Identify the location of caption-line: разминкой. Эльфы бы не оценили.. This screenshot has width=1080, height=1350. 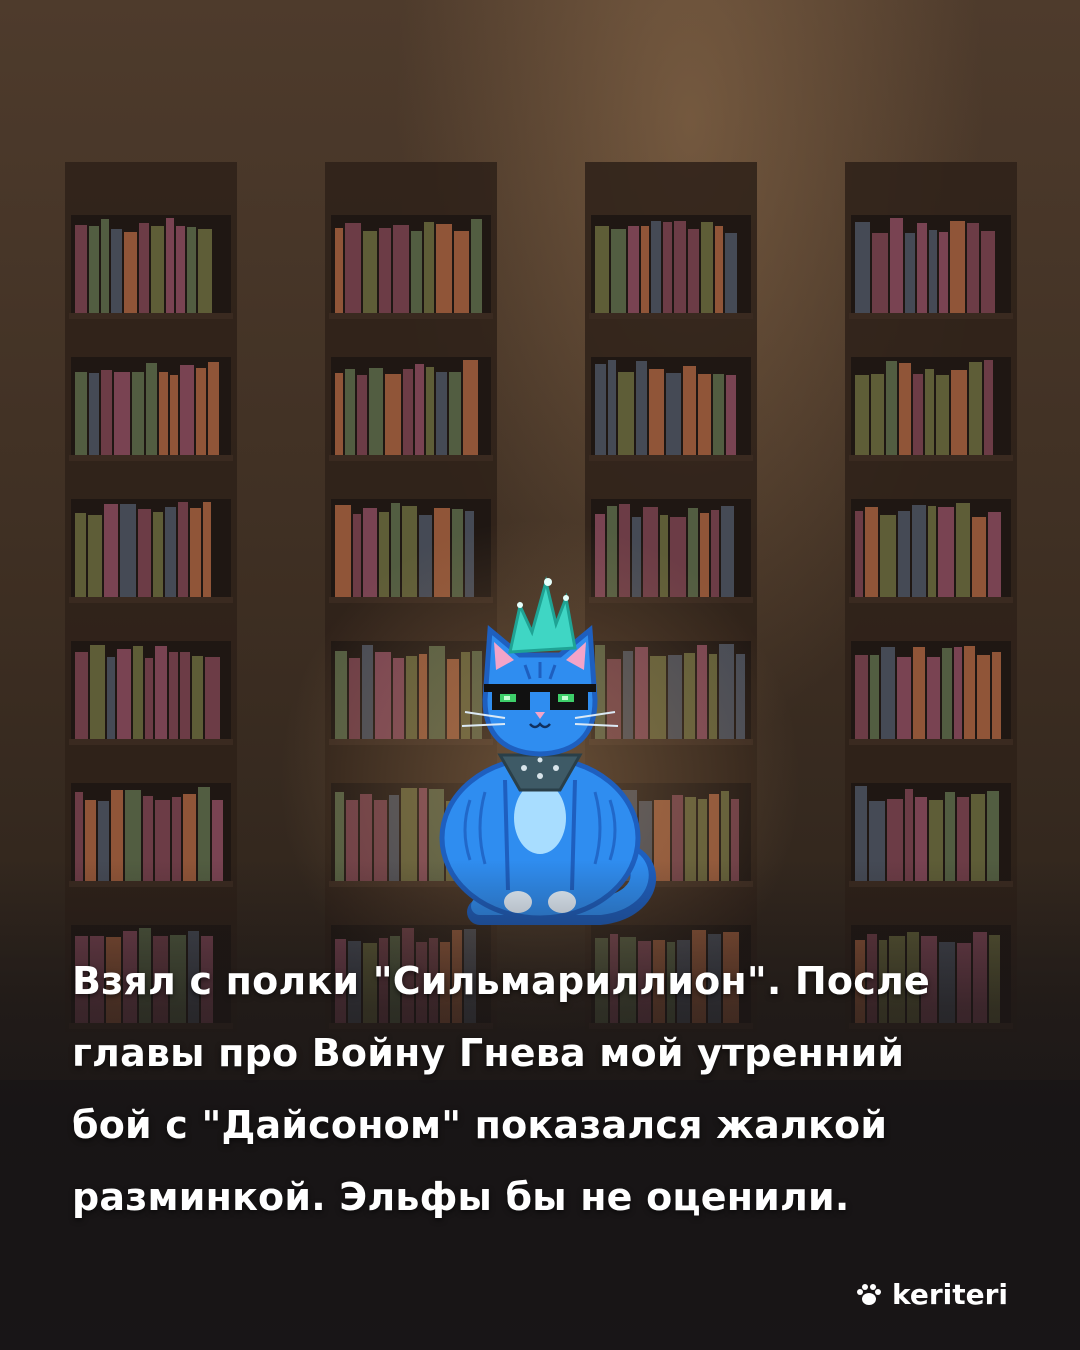
(461, 1197).